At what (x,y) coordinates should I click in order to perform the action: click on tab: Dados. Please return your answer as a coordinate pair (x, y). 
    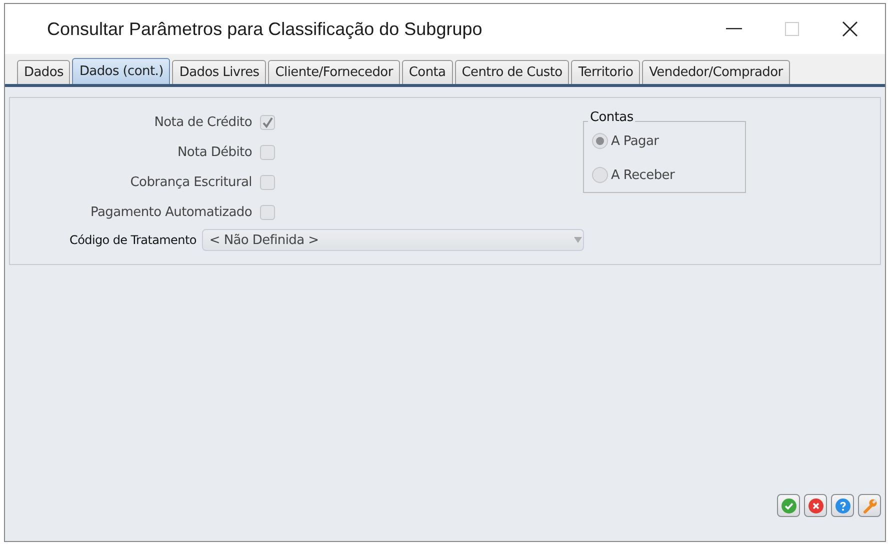
    Looking at the image, I should click on (43, 72).